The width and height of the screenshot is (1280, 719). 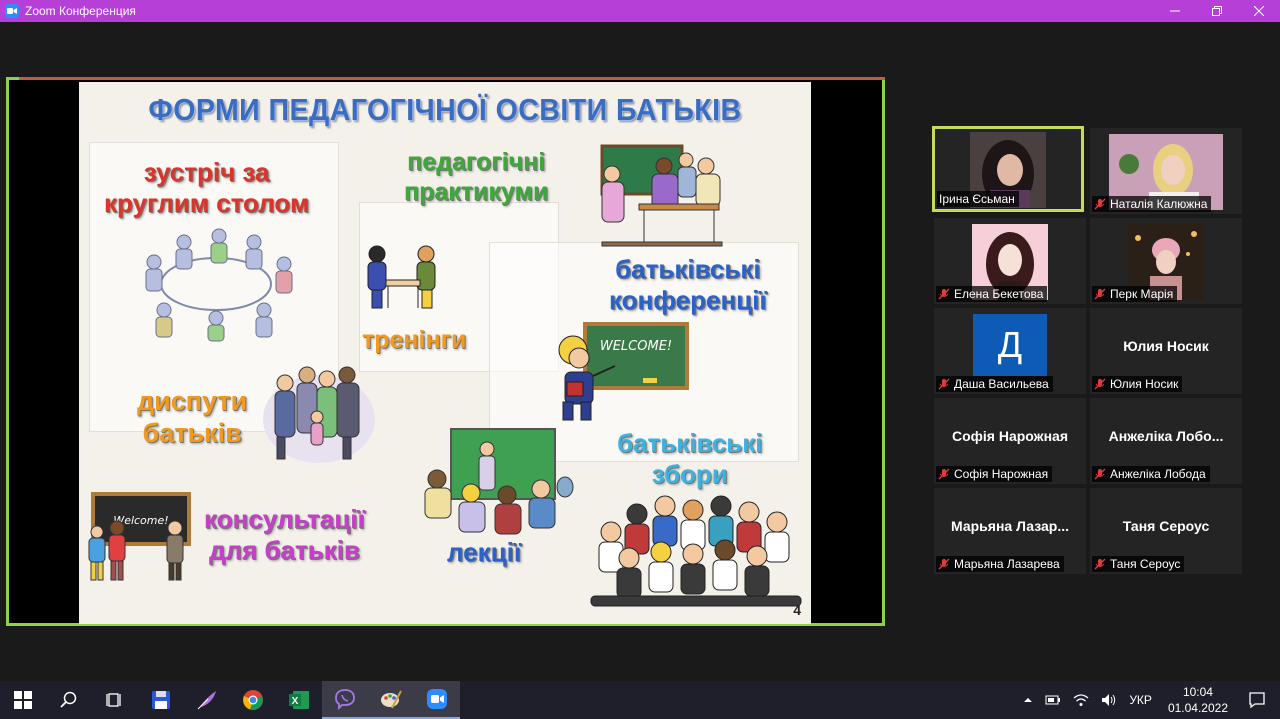 I want to click on excel-icon: X, so click(x=299, y=700).